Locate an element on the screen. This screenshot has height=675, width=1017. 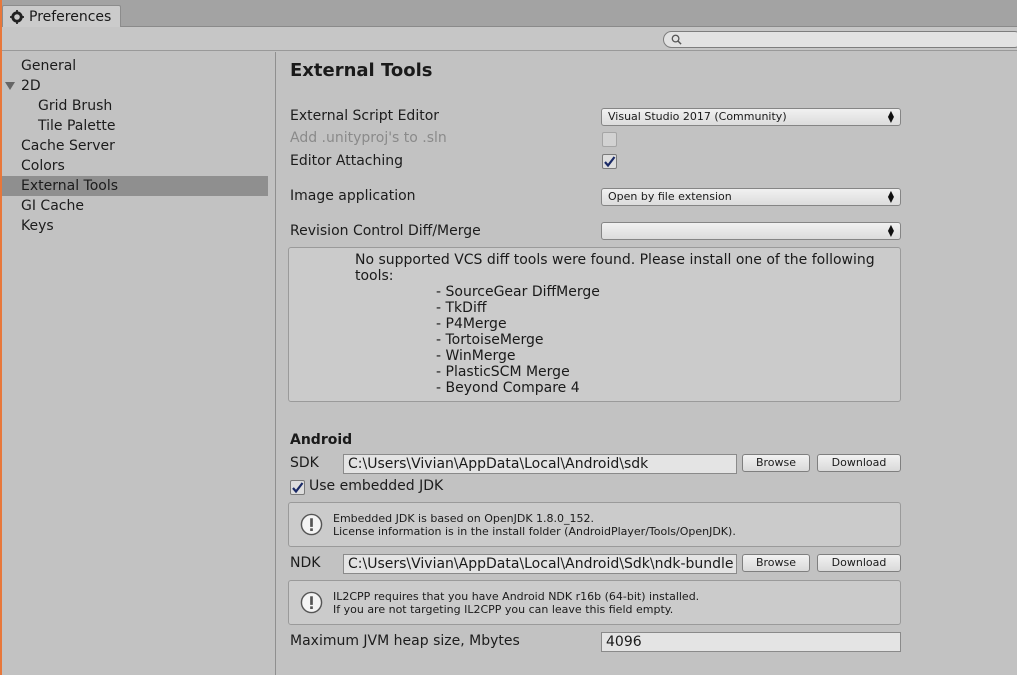
window-tab-strip: Preferences is located at coordinates (508, 14).